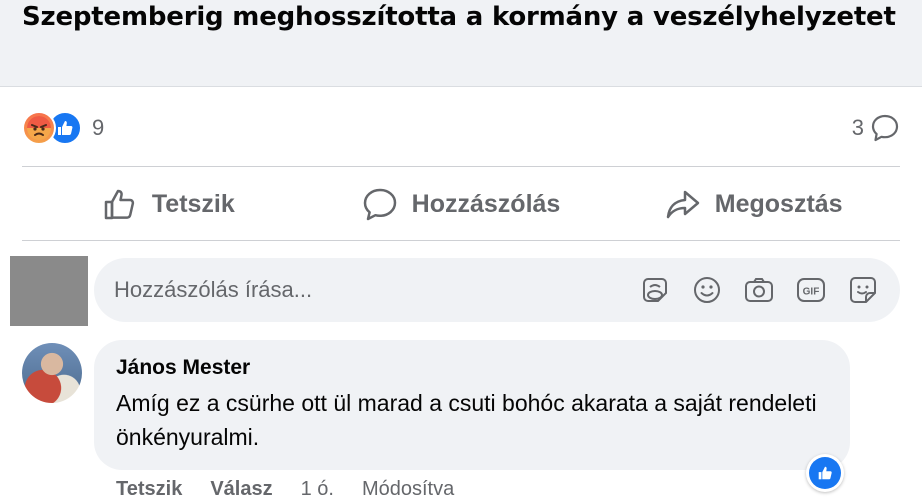 The image size is (922, 503). I want to click on svg-text: GIF, so click(811, 292).